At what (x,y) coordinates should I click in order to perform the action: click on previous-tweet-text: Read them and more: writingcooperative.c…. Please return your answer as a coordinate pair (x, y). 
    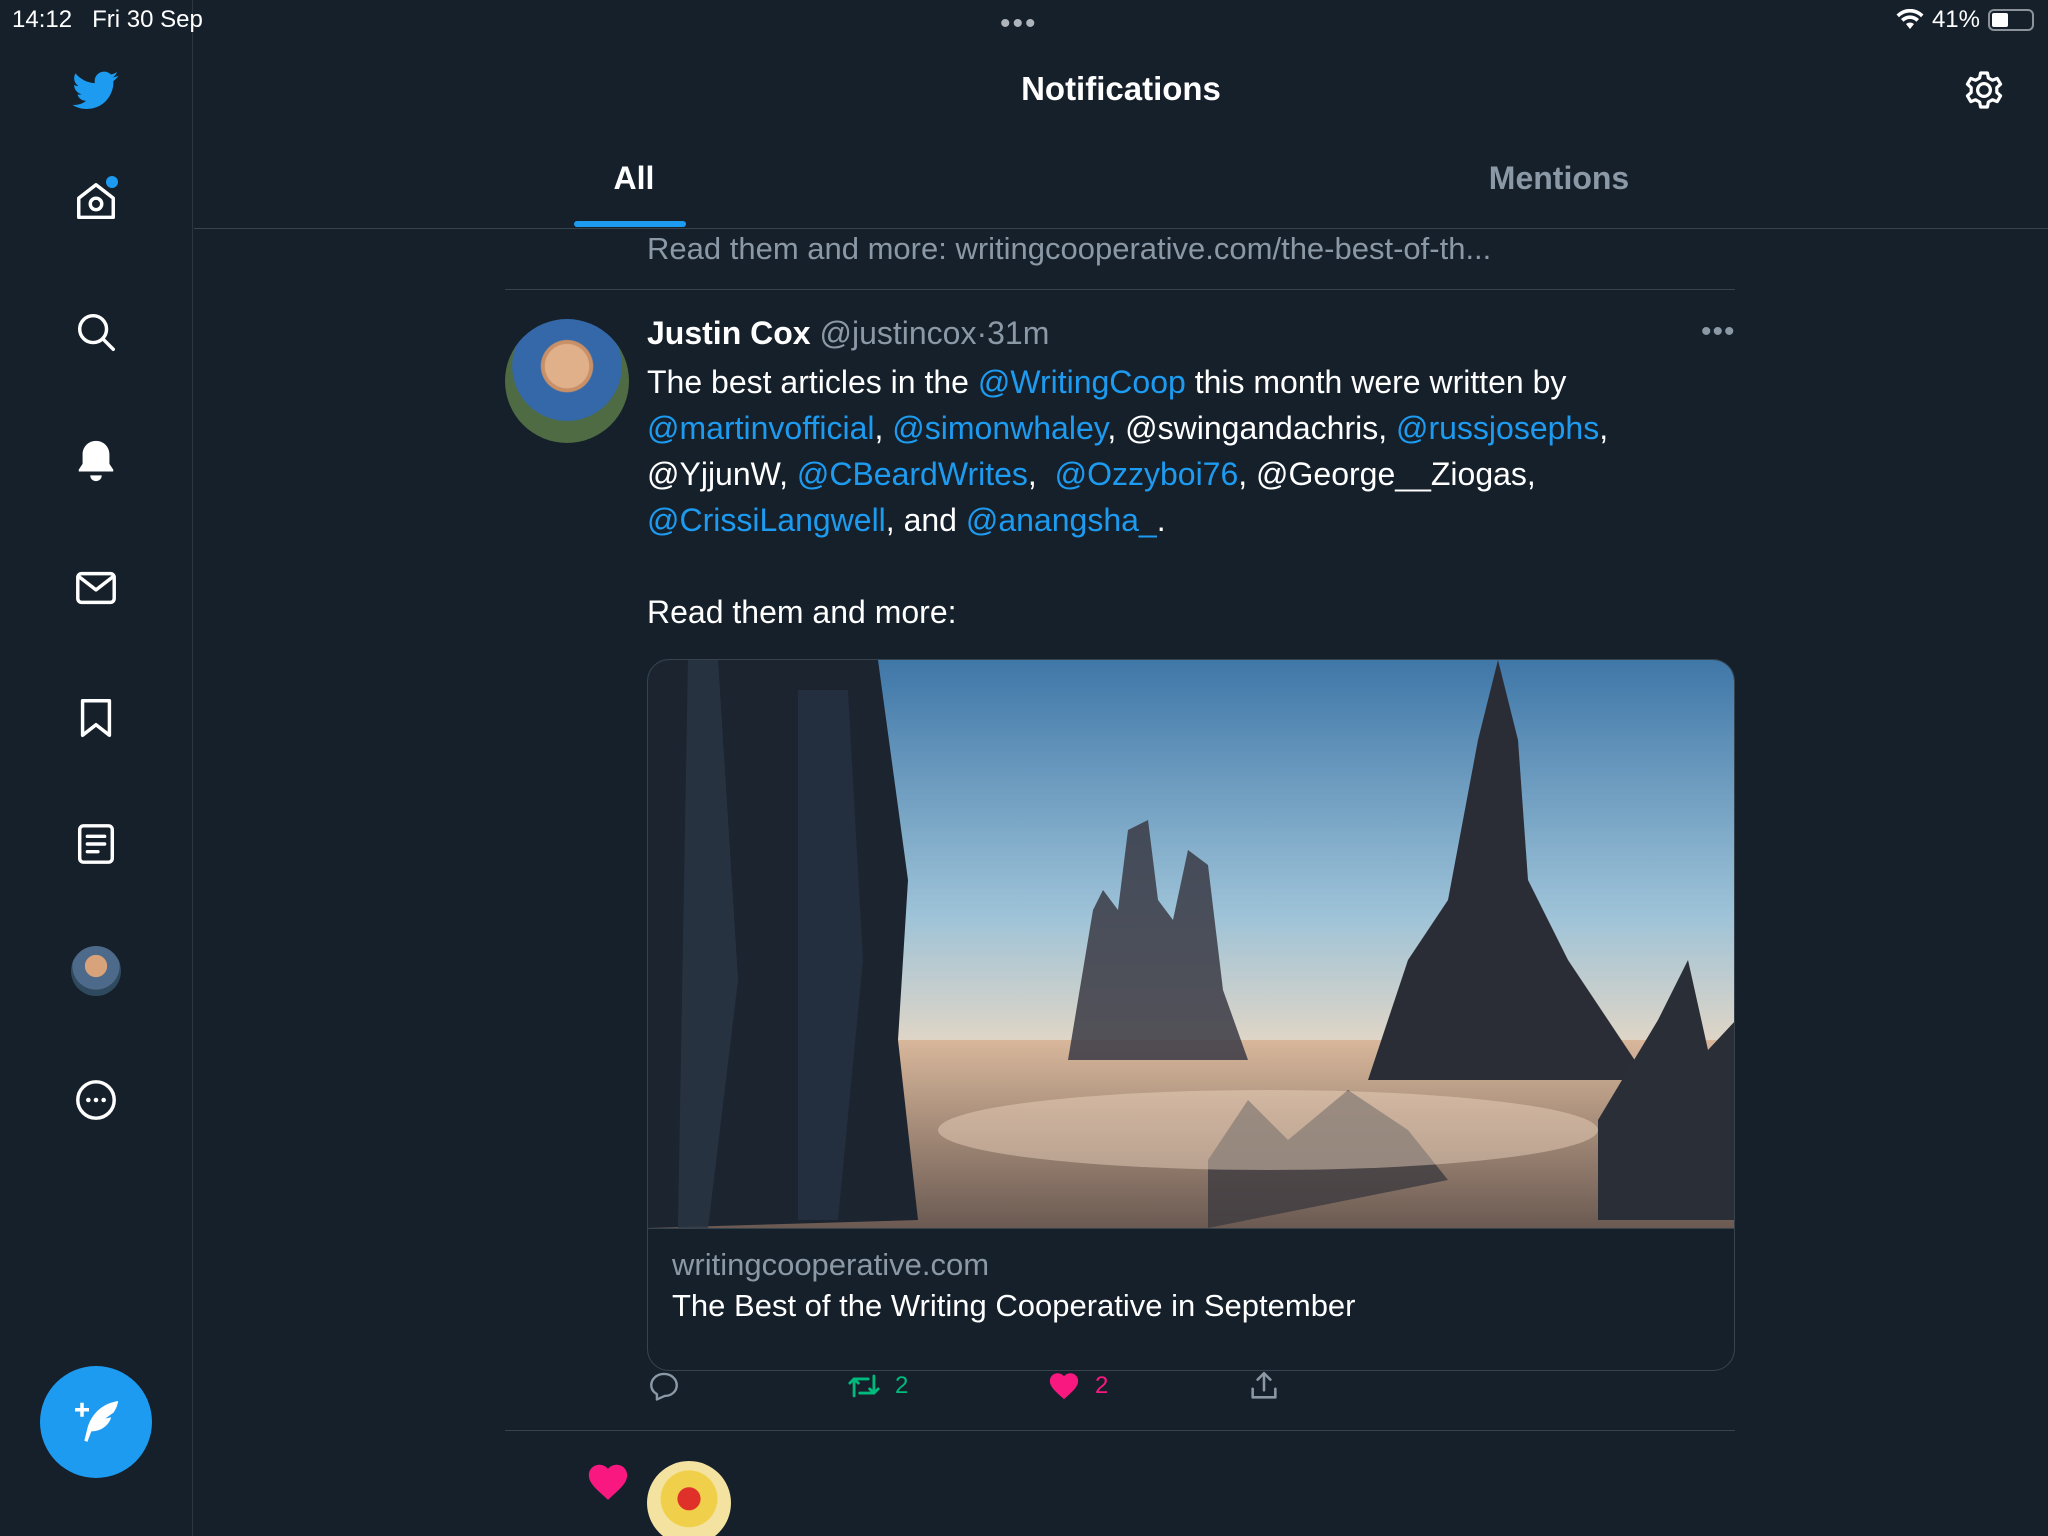
    Looking at the image, I should click on (1069, 249).